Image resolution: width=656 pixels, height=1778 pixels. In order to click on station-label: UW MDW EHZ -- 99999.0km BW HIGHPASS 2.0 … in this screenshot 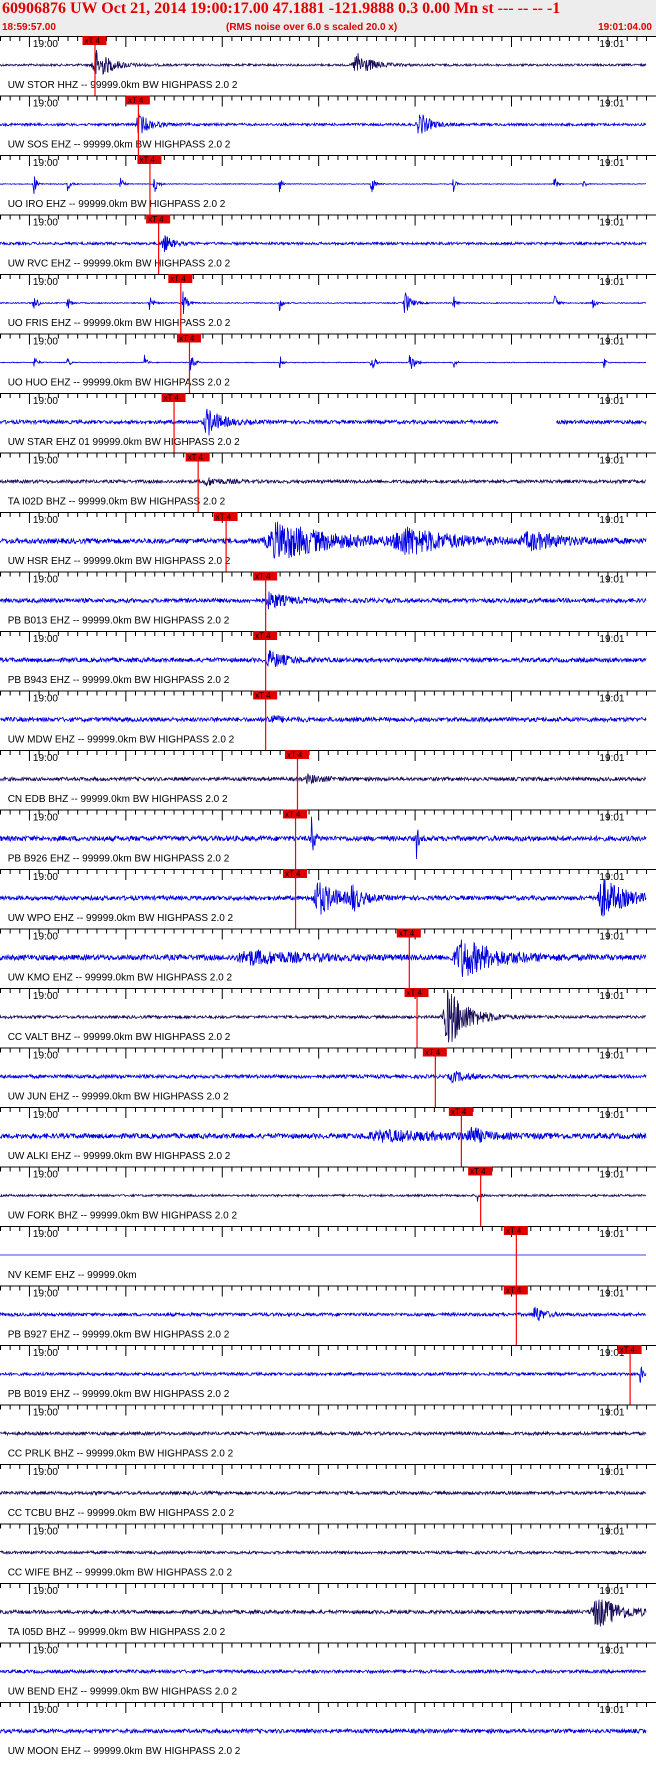, I will do `click(121, 740)`.